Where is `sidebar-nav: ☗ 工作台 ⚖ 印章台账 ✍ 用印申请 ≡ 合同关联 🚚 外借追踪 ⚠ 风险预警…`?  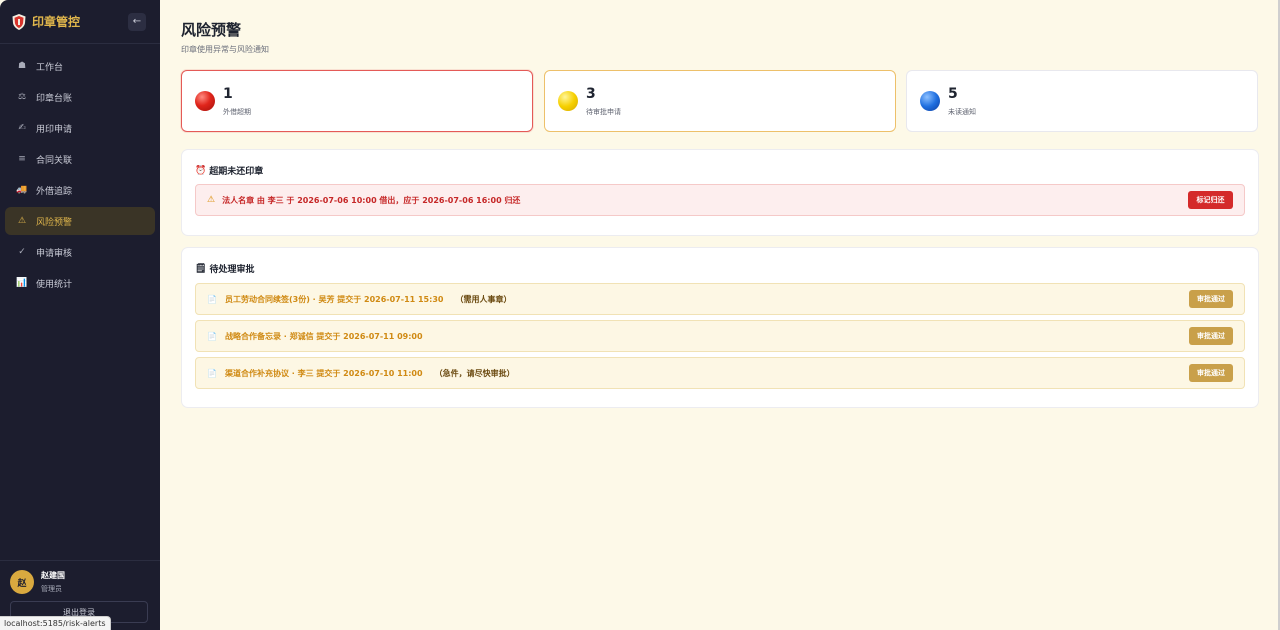
sidebar-nav: ☗ 工作台 ⚖ 印章台账 ✍ 用印申请 ≡ 合同关联 🚚 外借追踪 ⚠ 风险预警… is located at coordinates (80, 170).